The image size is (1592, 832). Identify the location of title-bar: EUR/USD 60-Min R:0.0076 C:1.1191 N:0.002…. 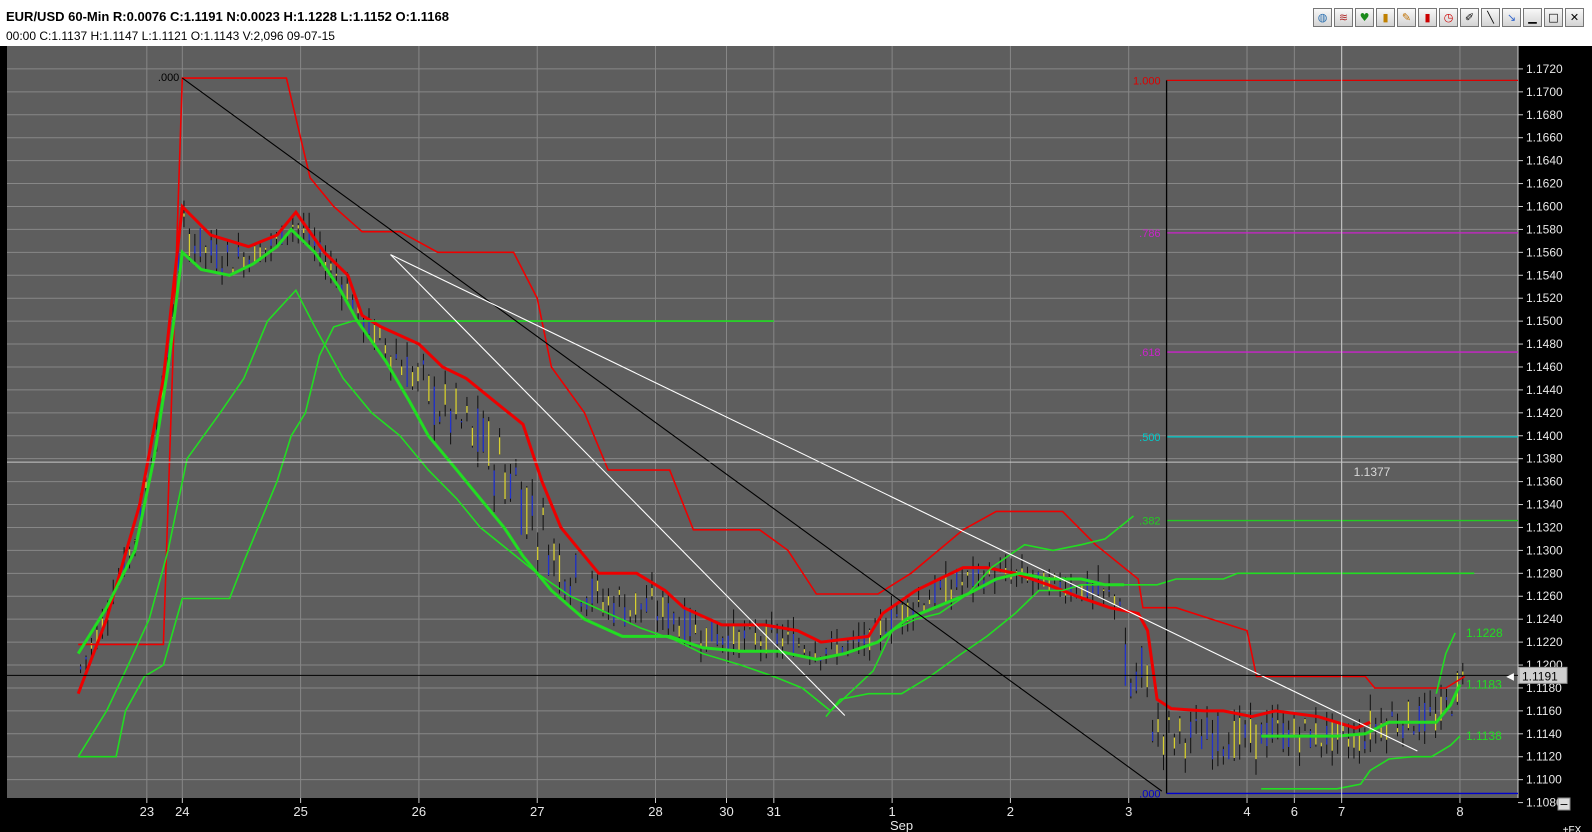
(796, 14).